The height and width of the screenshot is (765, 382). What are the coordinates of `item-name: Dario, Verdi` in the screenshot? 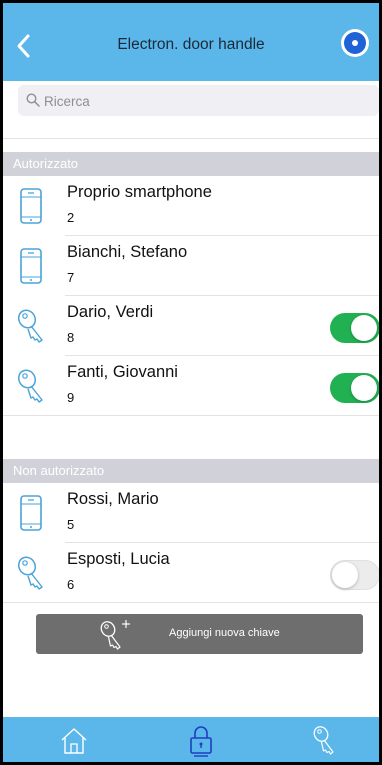 It's located at (110, 312).